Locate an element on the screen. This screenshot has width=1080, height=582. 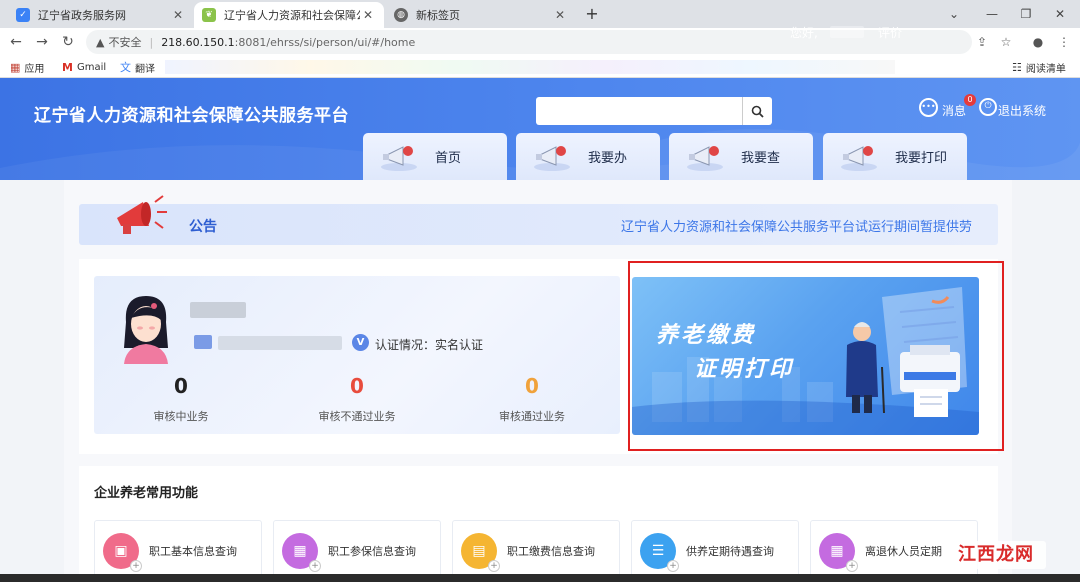
functions-heading: 企业养老常用功能 is located at coordinates (146, 493).